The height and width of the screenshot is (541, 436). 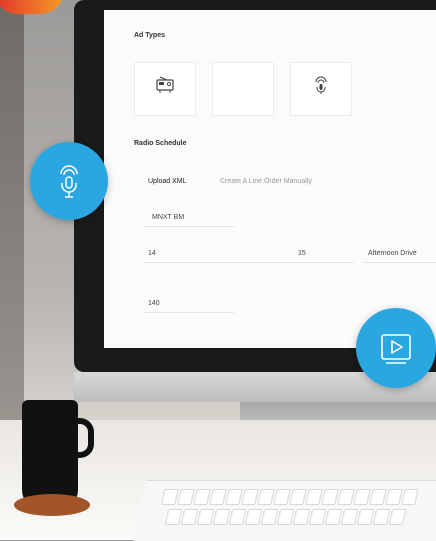 What do you see at coordinates (168, 217) in the screenshot?
I see `station-field: MNXT BM` at bounding box center [168, 217].